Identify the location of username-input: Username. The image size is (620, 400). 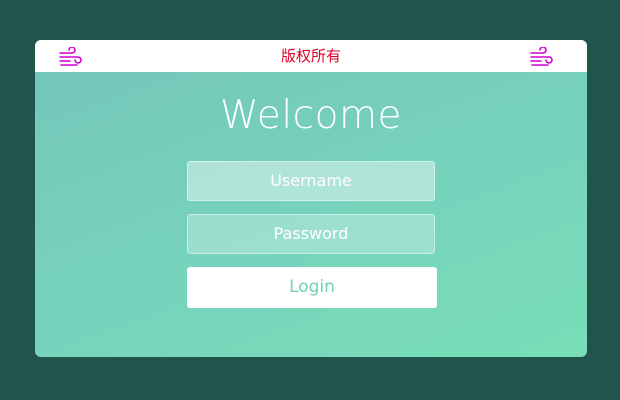
(311, 181).